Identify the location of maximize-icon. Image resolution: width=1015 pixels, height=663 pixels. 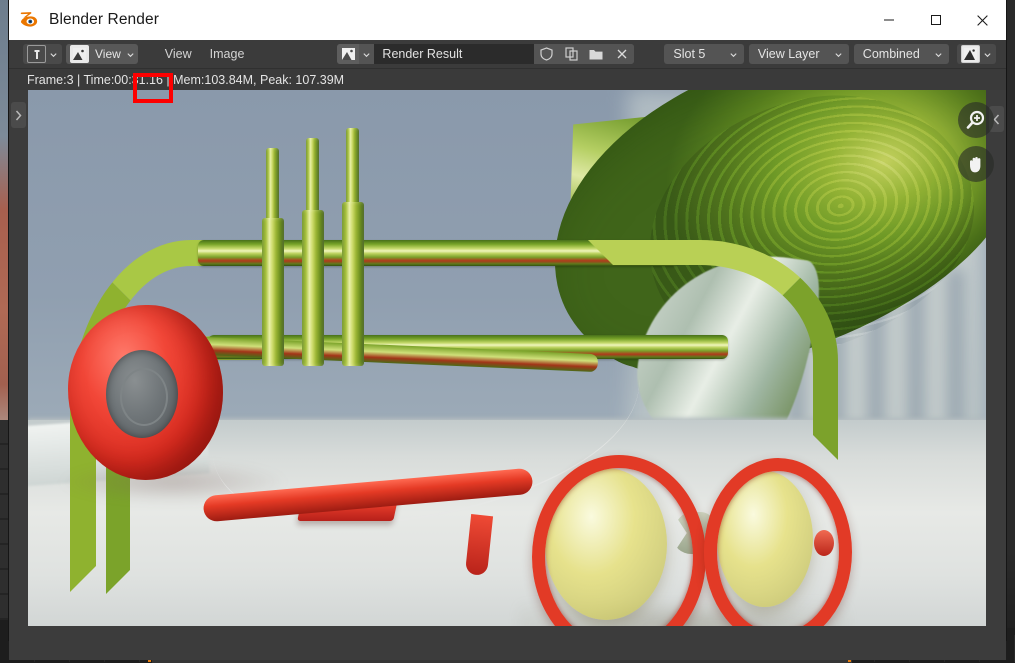
(936, 20).